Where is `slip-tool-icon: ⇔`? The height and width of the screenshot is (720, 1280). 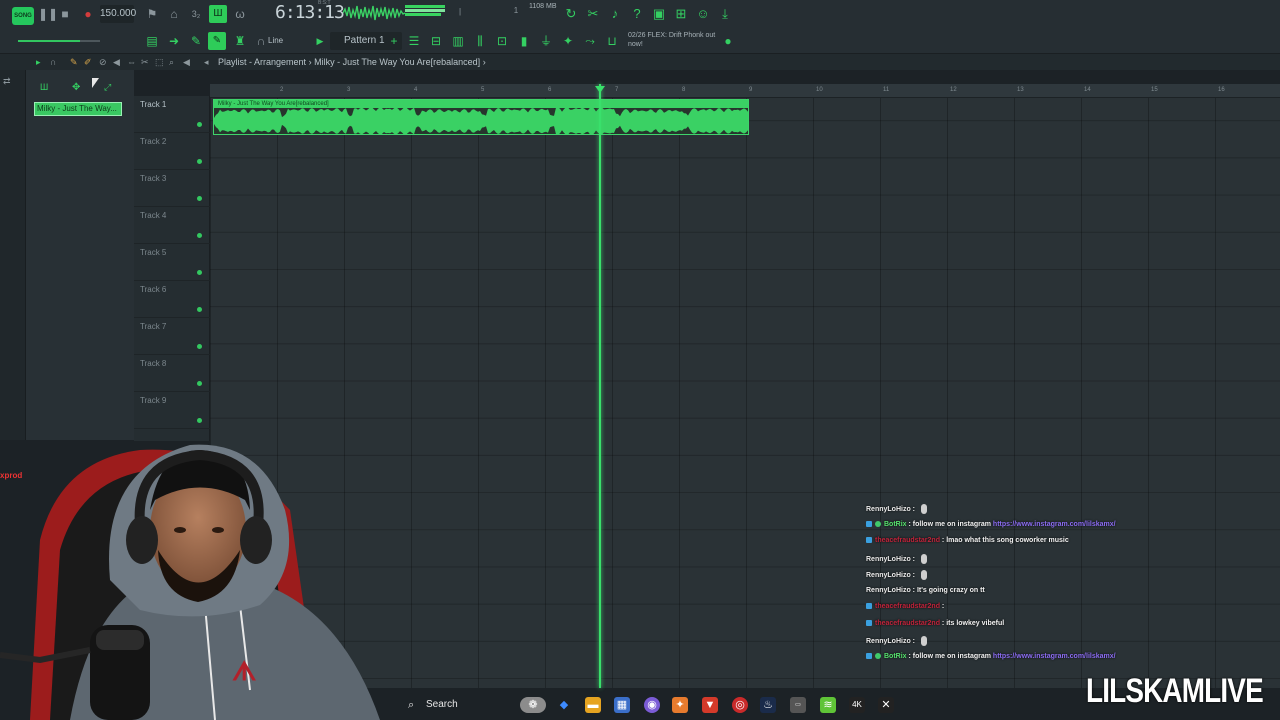
slip-tool-icon: ⇔ is located at coordinates (131, 62).